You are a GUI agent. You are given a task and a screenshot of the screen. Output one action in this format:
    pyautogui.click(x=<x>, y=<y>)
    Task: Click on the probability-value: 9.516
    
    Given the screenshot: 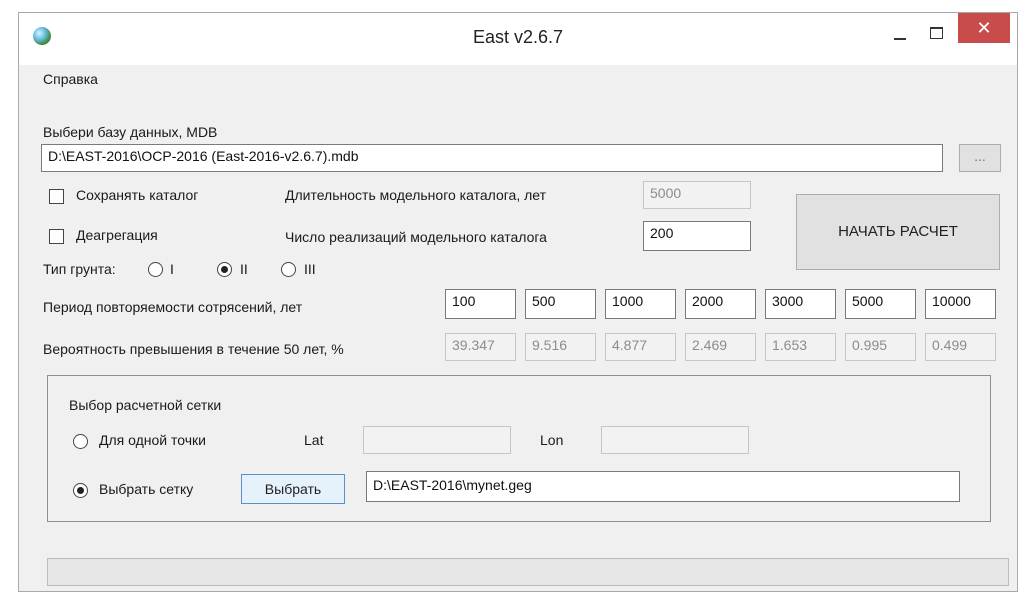 What is the action you would take?
    pyautogui.click(x=560, y=347)
    